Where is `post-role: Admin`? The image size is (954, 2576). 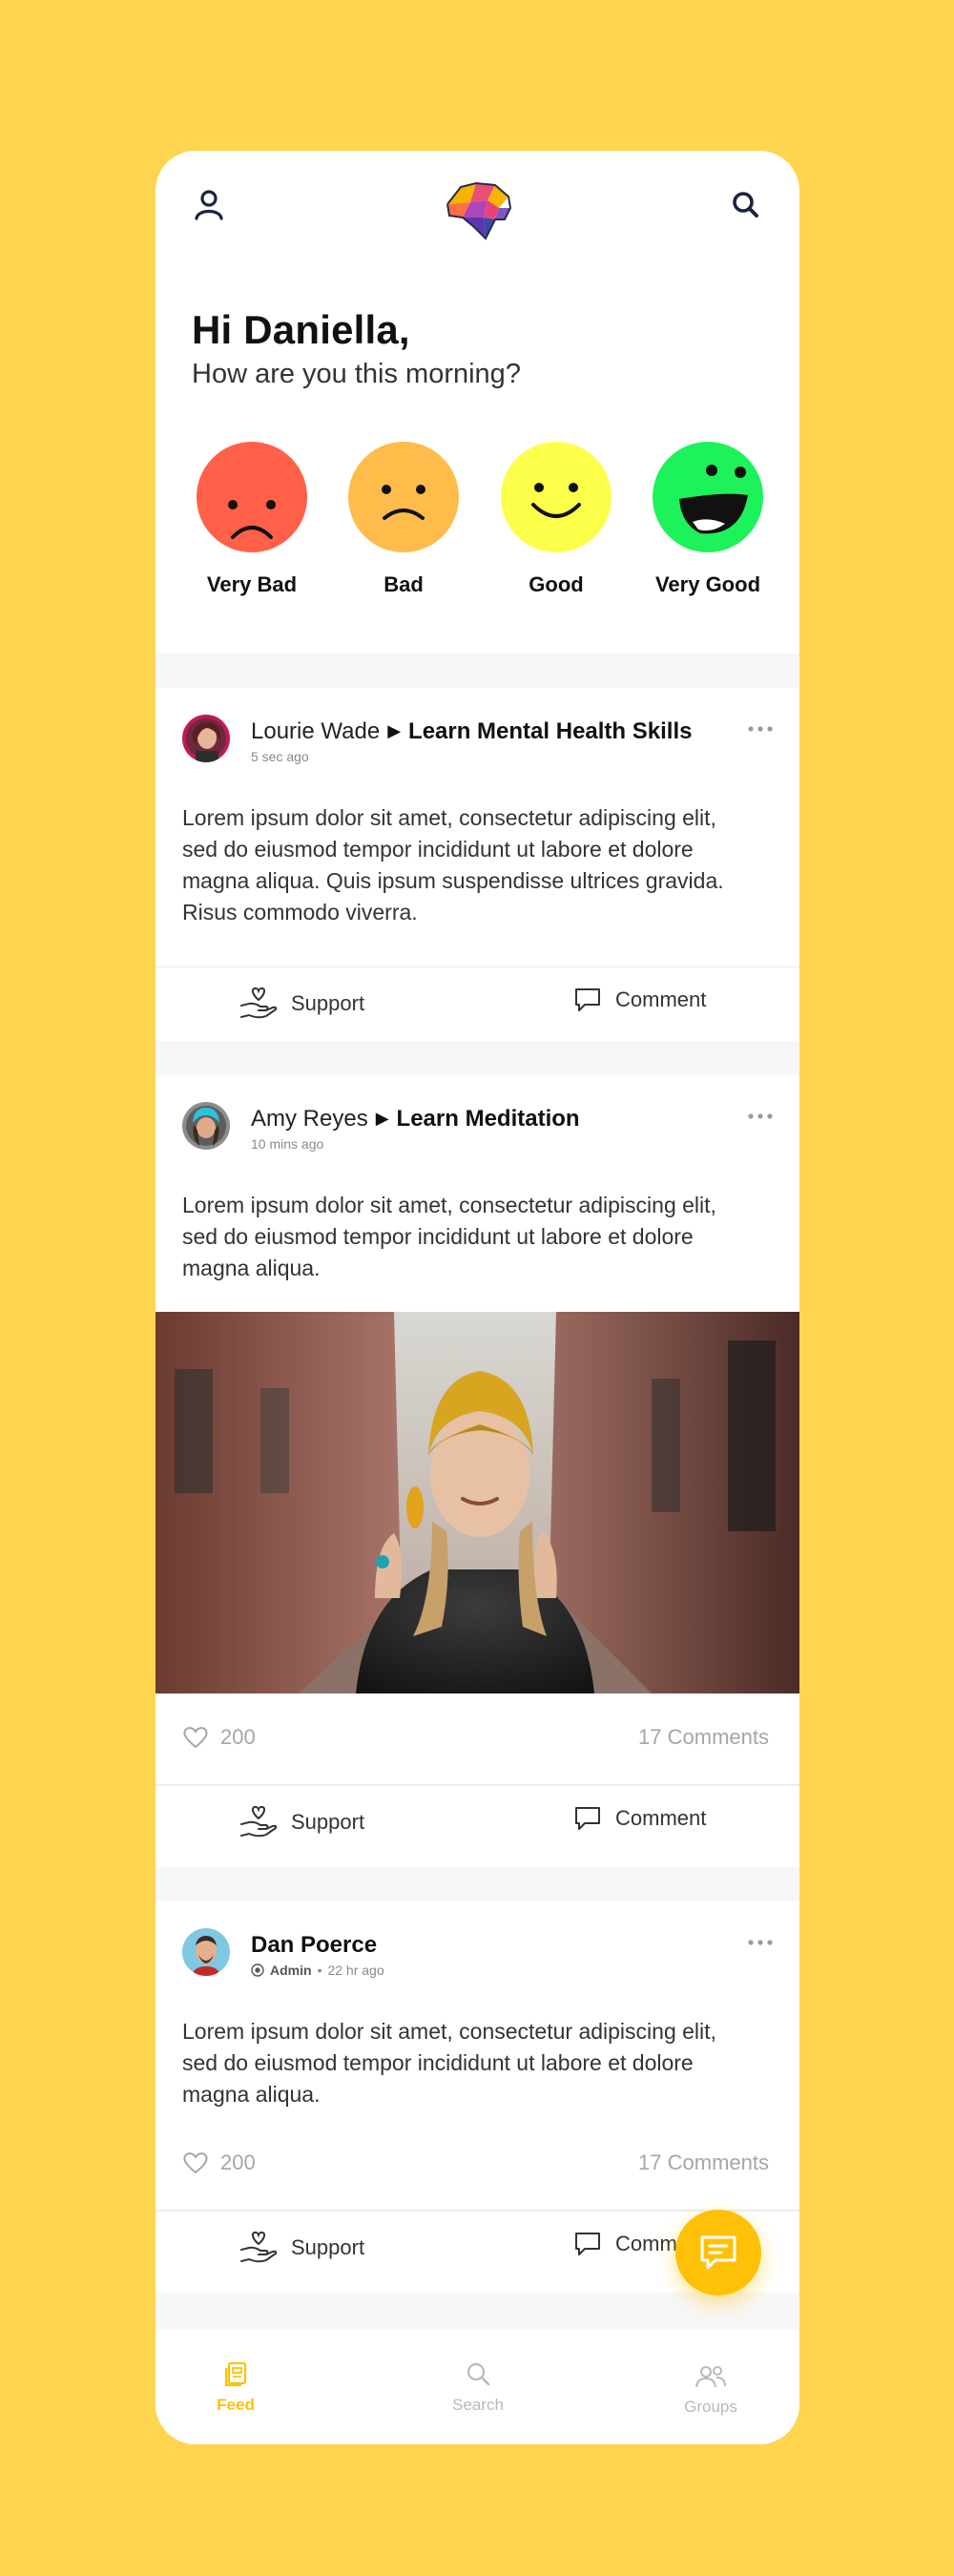 post-role: Admin is located at coordinates (291, 1970).